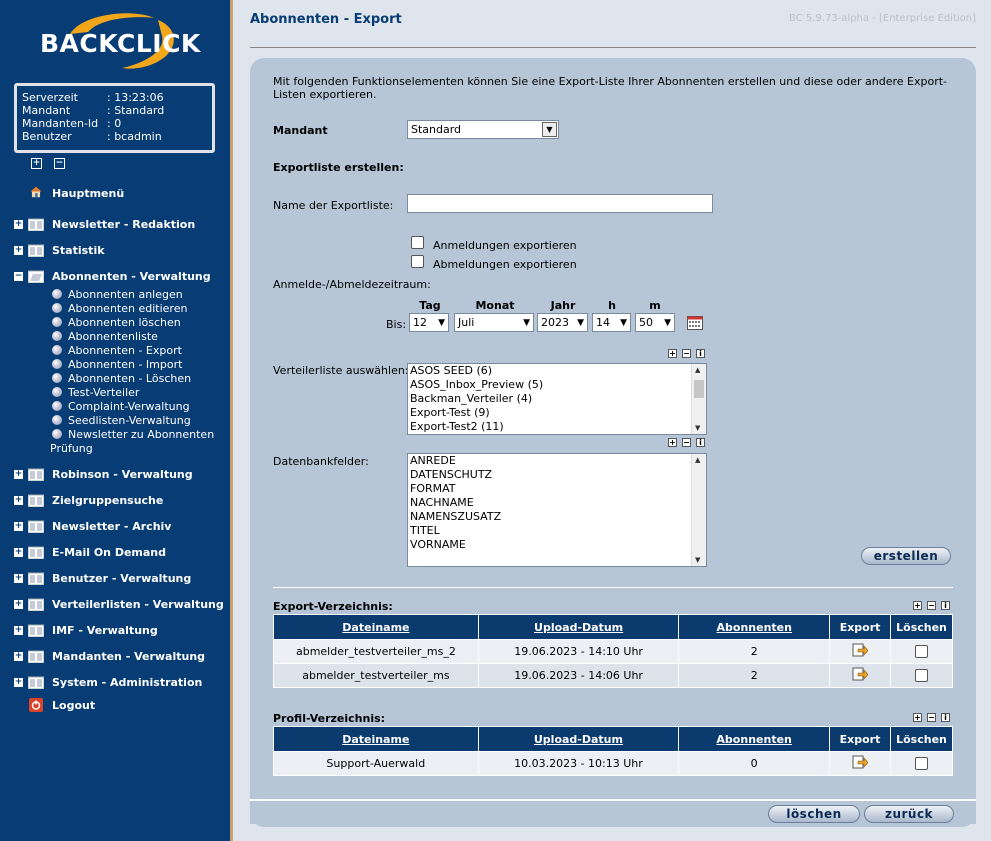 This screenshot has width=991, height=841. I want to click on sub-abonnenten-anlegen: Abonnenten anlegen, so click(117, 294).